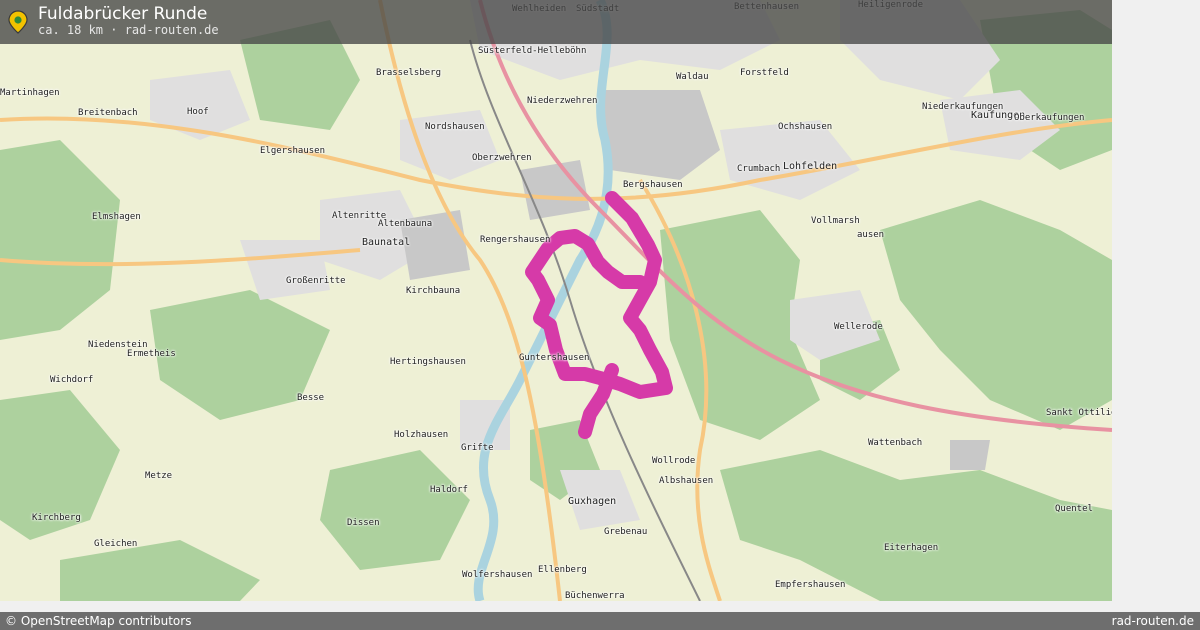  I want to click on place-label: Baunatal, so click(386, 242).